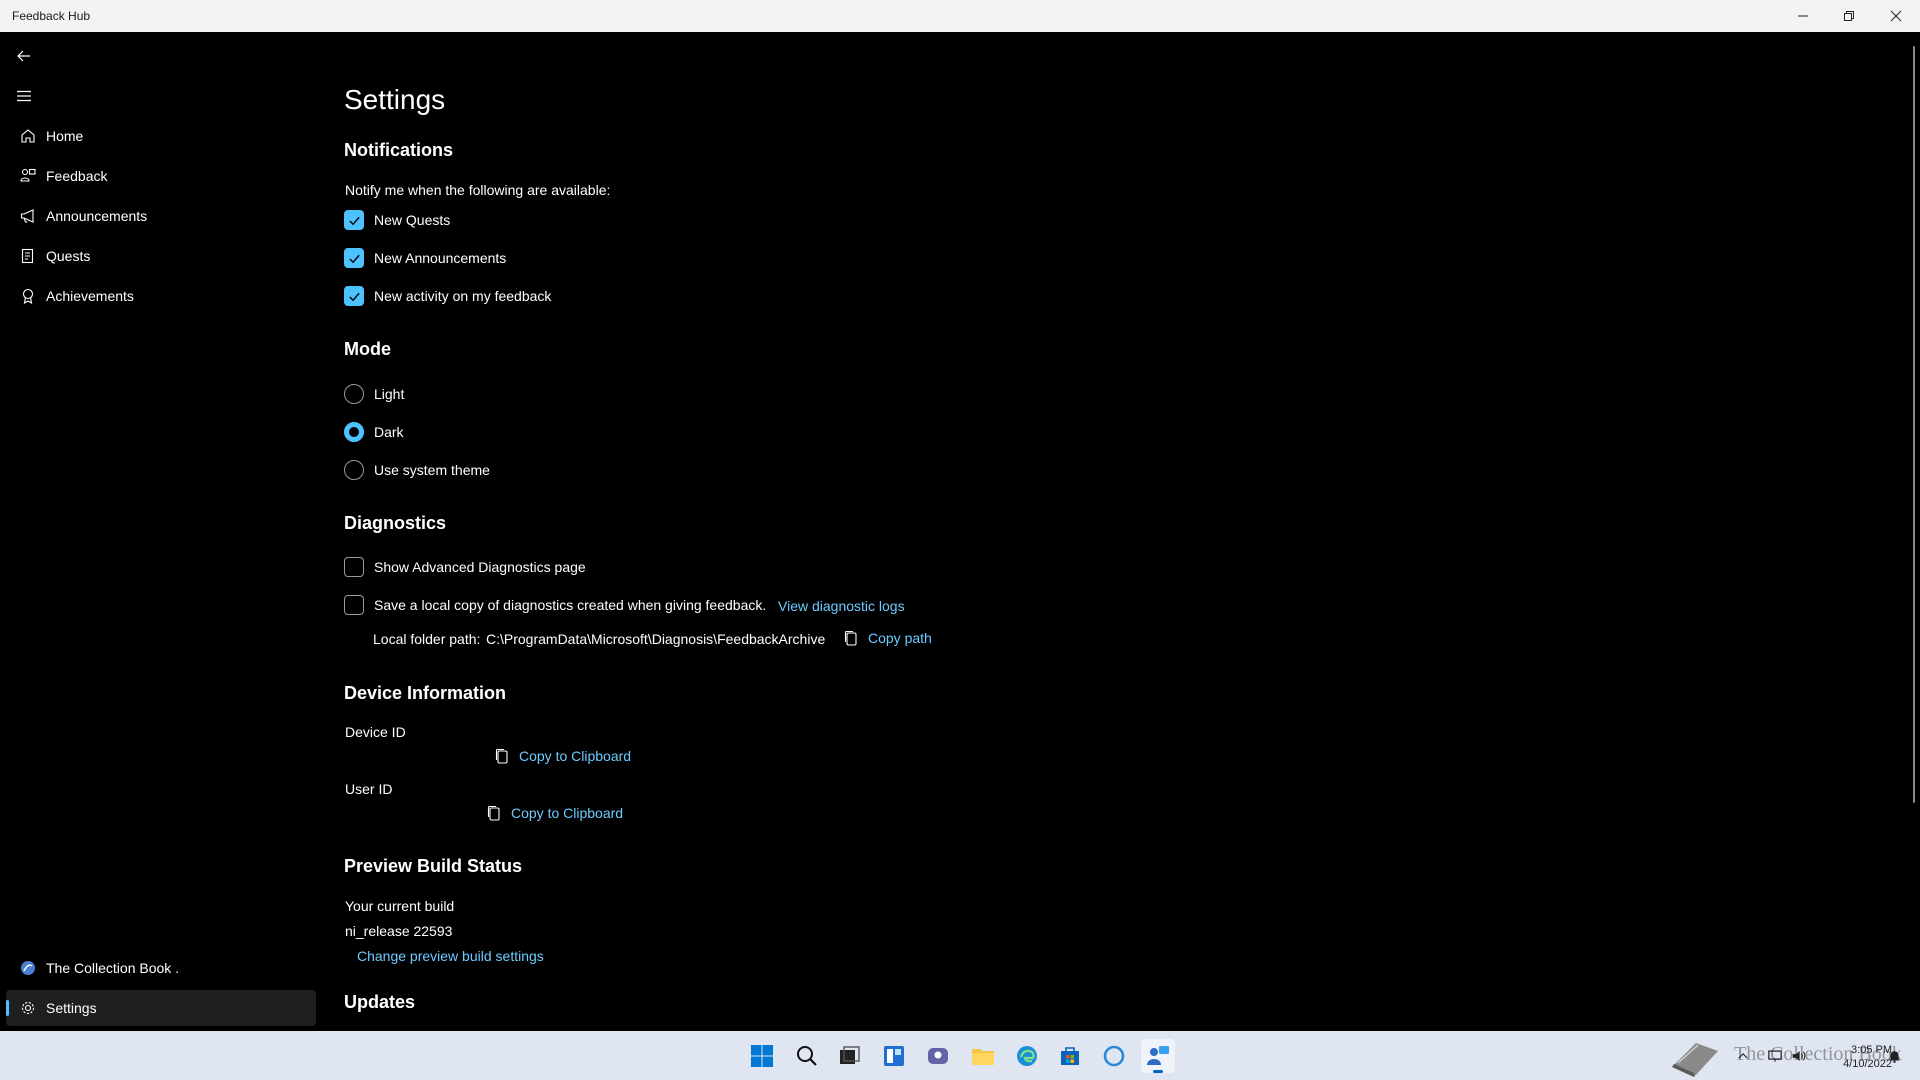  I want to click on nav-item-label: Settings, so click(71, 1008).